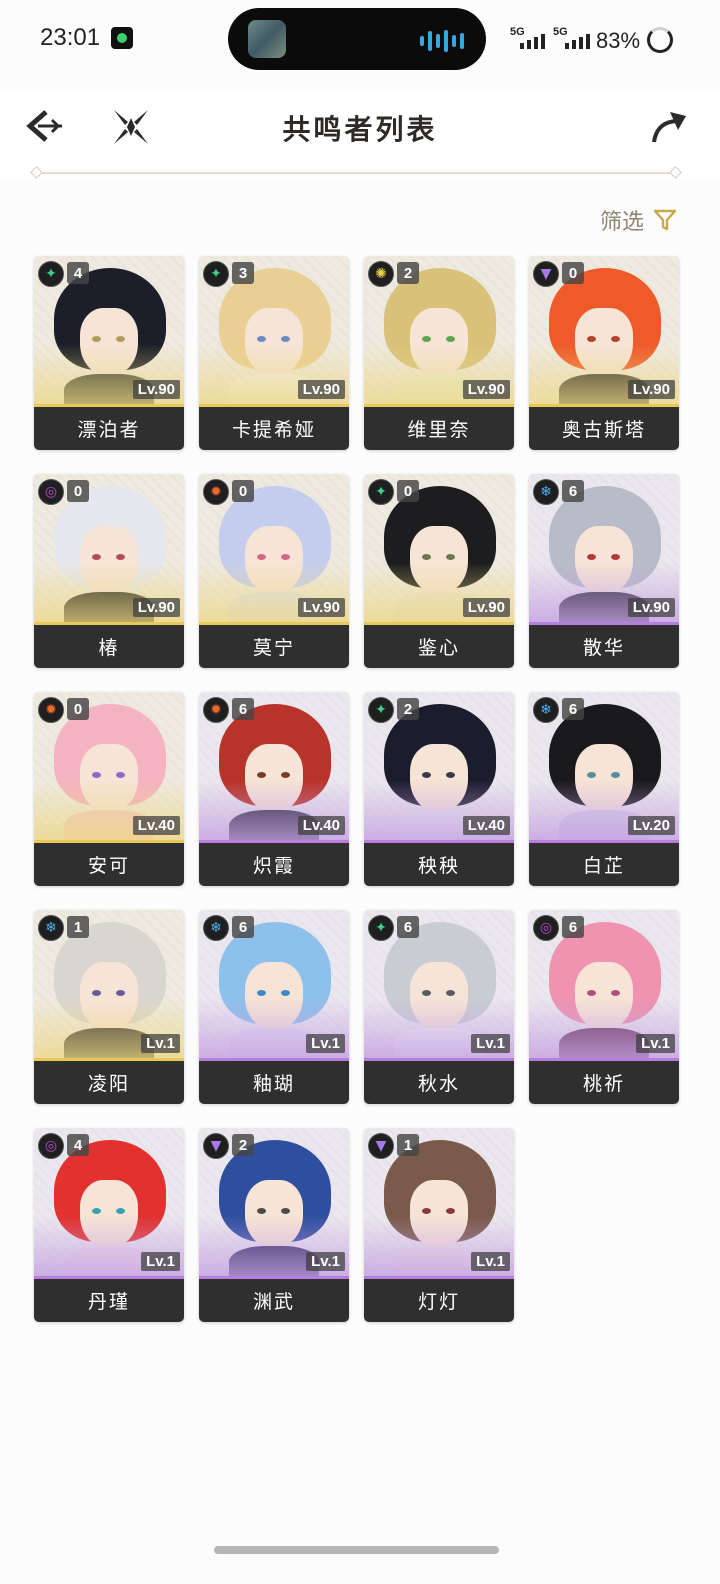 This screenshot has width=720, height=1584. I want to click on character-card: ❄ 6 Lv.90 散华, so click(604, 571).